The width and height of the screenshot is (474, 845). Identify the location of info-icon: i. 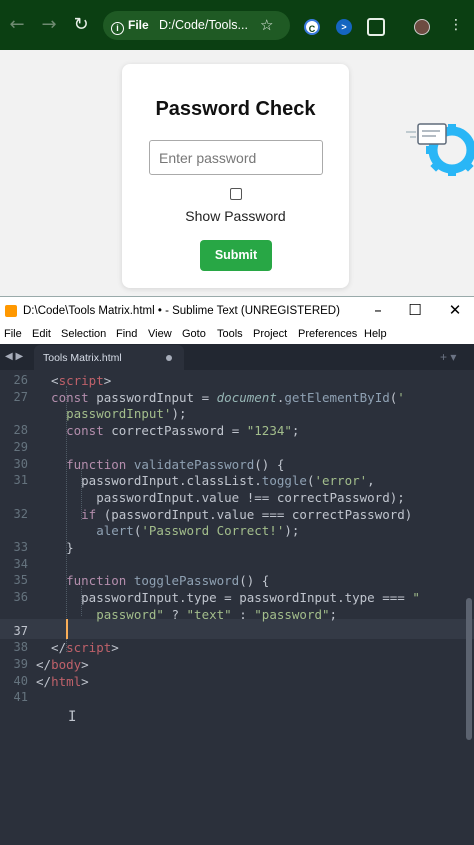
(117, 28).